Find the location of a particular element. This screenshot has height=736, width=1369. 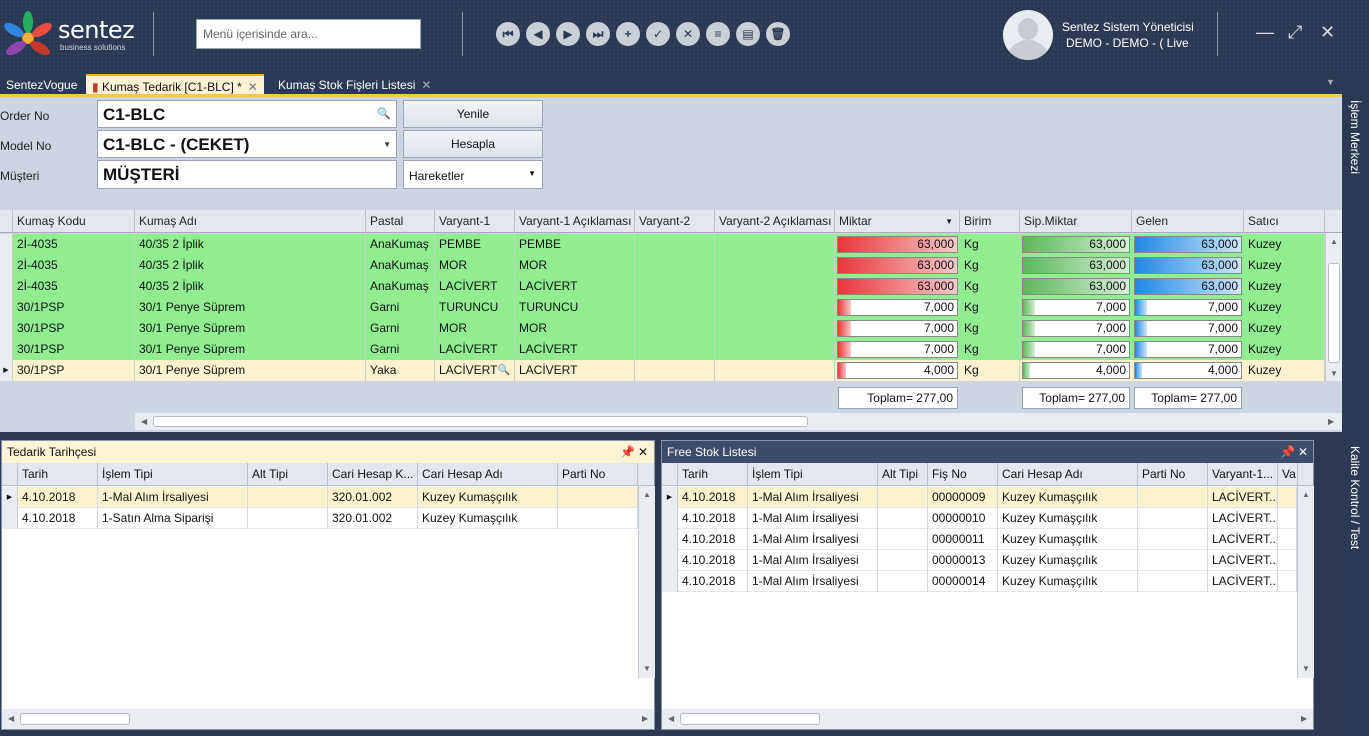

sip-miktar-bar: 7,000 is located at coordinates (1076, 328).